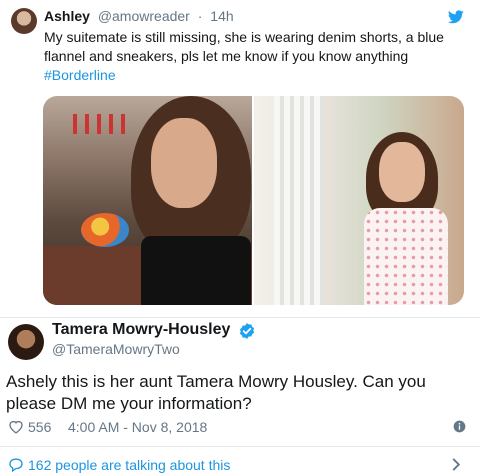 The width and height of the screenshot is (480, 476). Describe the element at coordinates (459, 426) in the screenshot. I see `info-icon` at that location.